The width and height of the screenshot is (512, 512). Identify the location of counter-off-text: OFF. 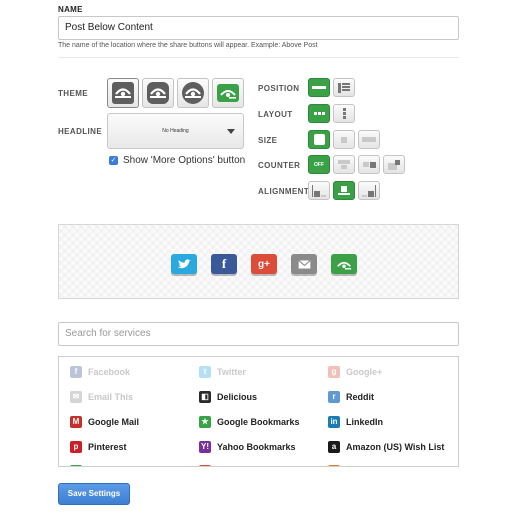
(319, 164).